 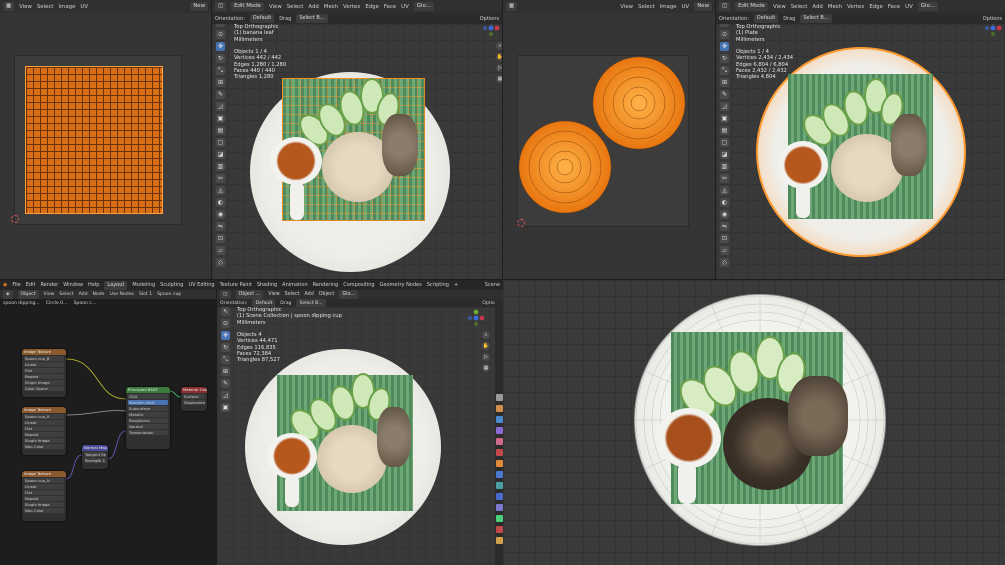 I want to click on menu-window: Window, so click(x=73, y=285).